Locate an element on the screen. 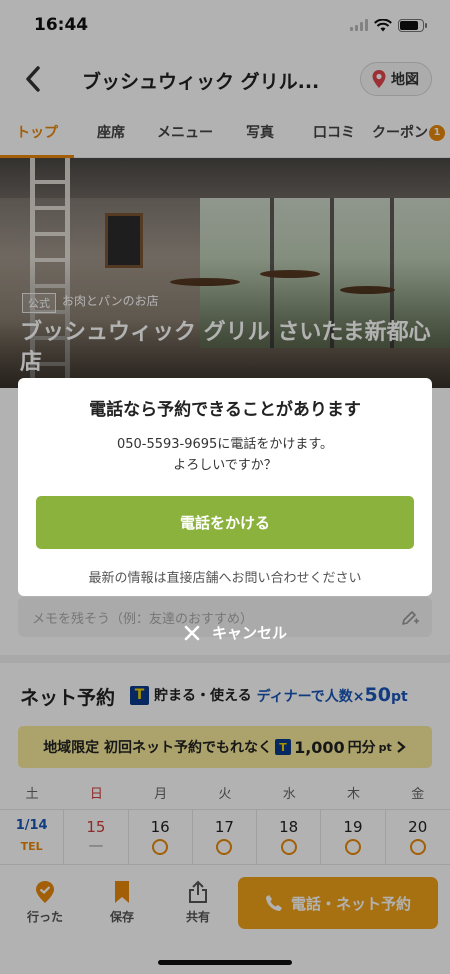  close-icon is located at coordinates (192, 632).